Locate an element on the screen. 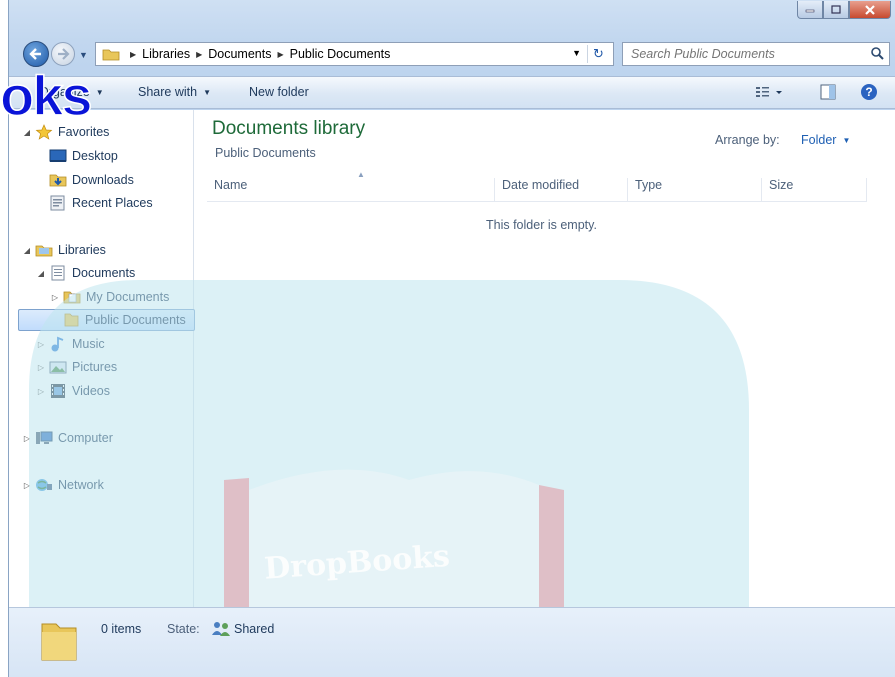 The height and width of the screenshot is (677, 895). share-with-button: Share with ▼ is located at coordinates (174, 92).